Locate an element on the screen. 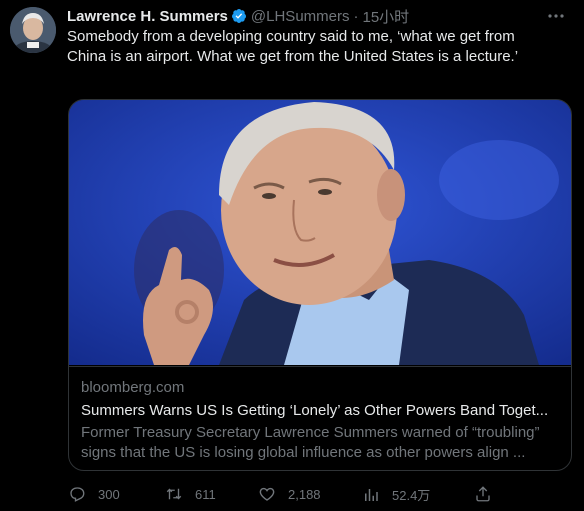  retweet-count: 611 is located at coordinates (205, 494).